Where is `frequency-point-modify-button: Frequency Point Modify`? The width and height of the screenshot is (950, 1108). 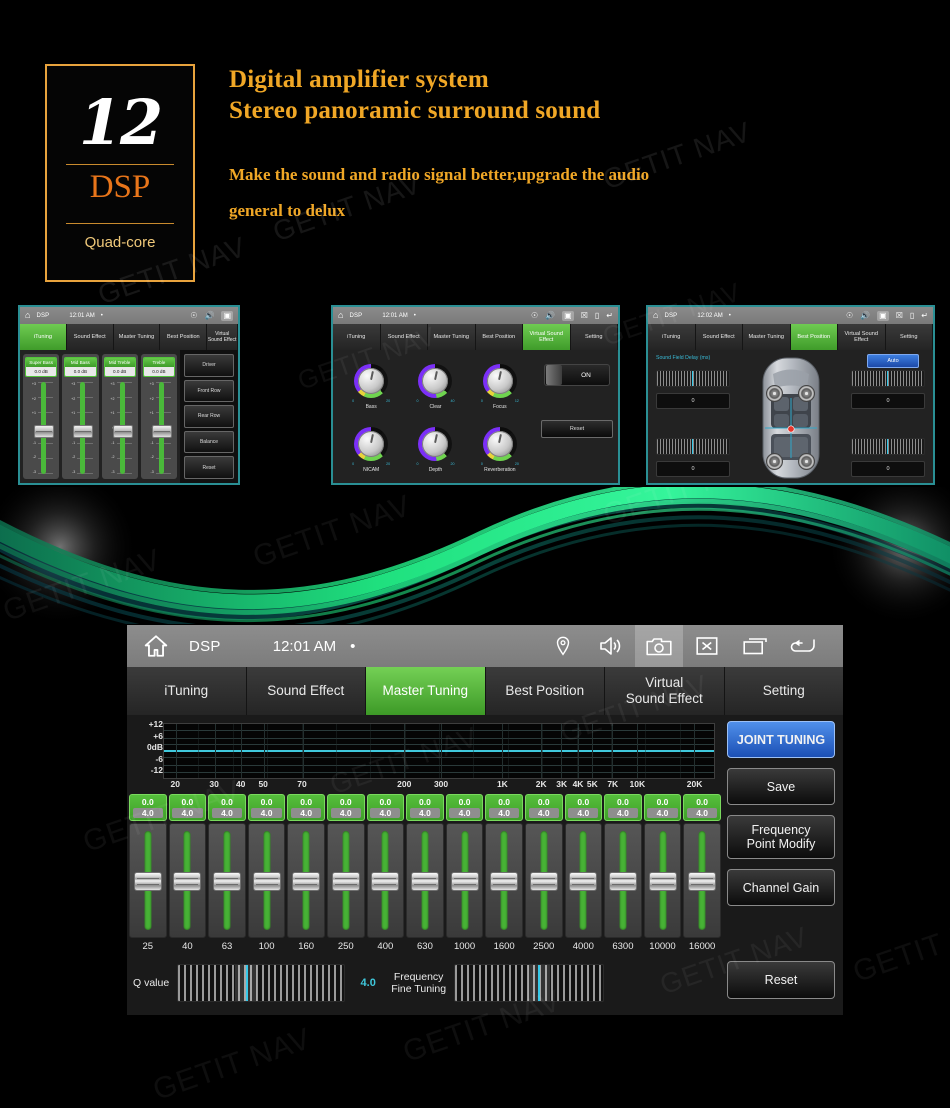
frequency-point-modify-button: Frequency Point Modify is located at coordinates (781, 837).